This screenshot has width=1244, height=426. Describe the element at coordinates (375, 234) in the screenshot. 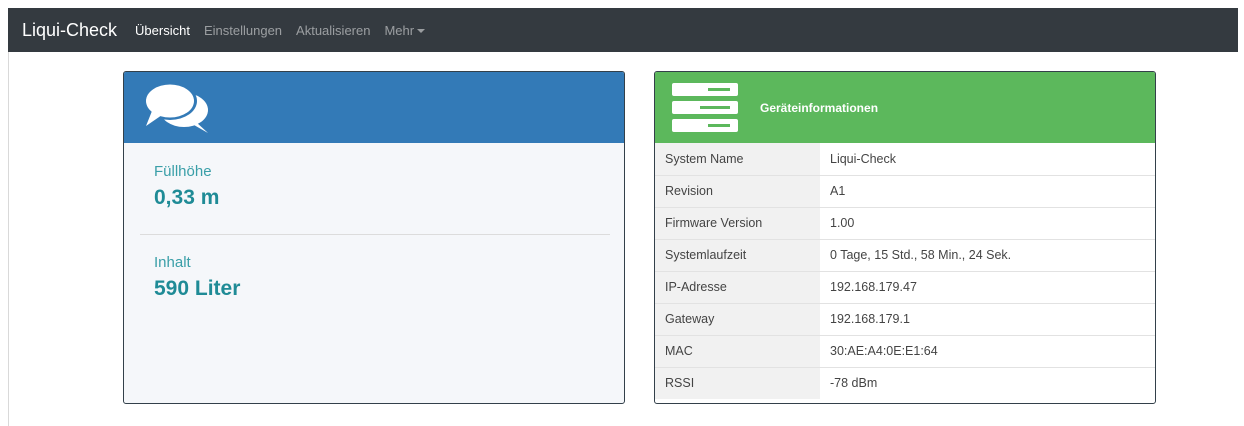

I see `metric-divider` at that location.